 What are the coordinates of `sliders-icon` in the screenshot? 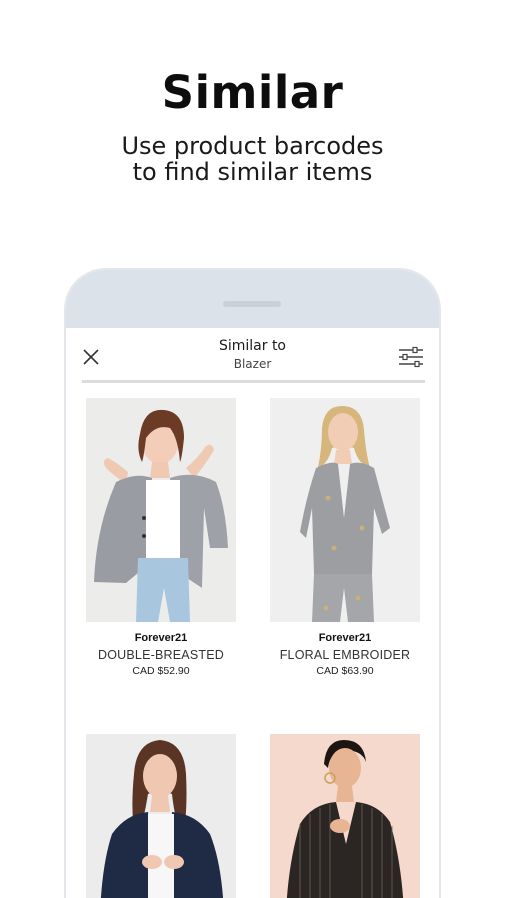 It's located at (411, 357).